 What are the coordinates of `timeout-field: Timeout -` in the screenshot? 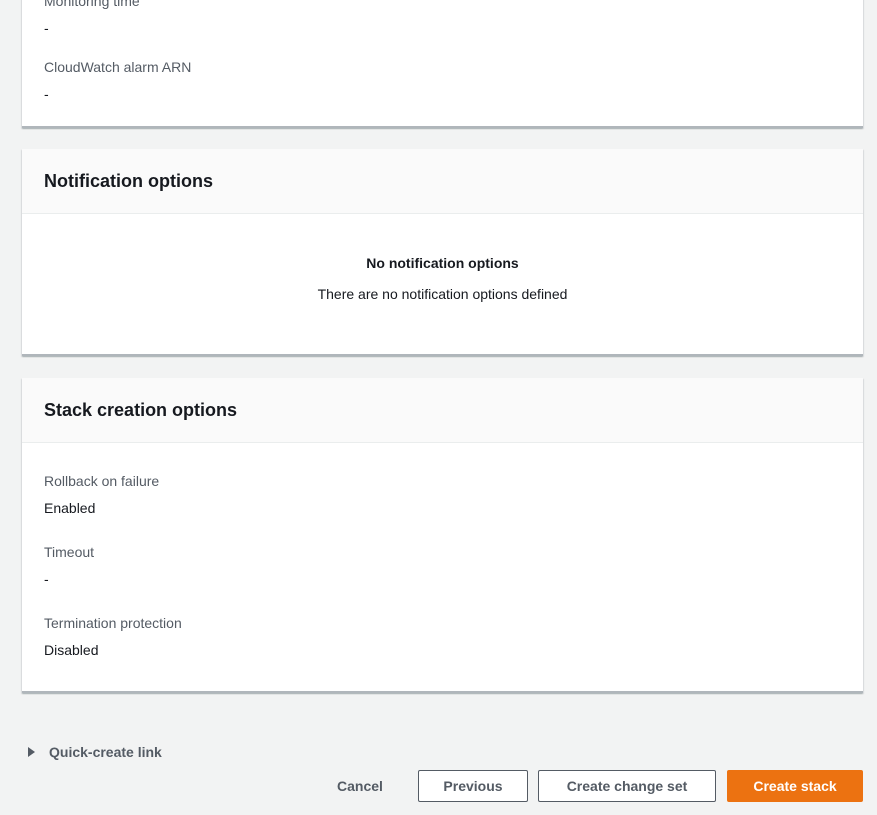 It's located at (69, 565).